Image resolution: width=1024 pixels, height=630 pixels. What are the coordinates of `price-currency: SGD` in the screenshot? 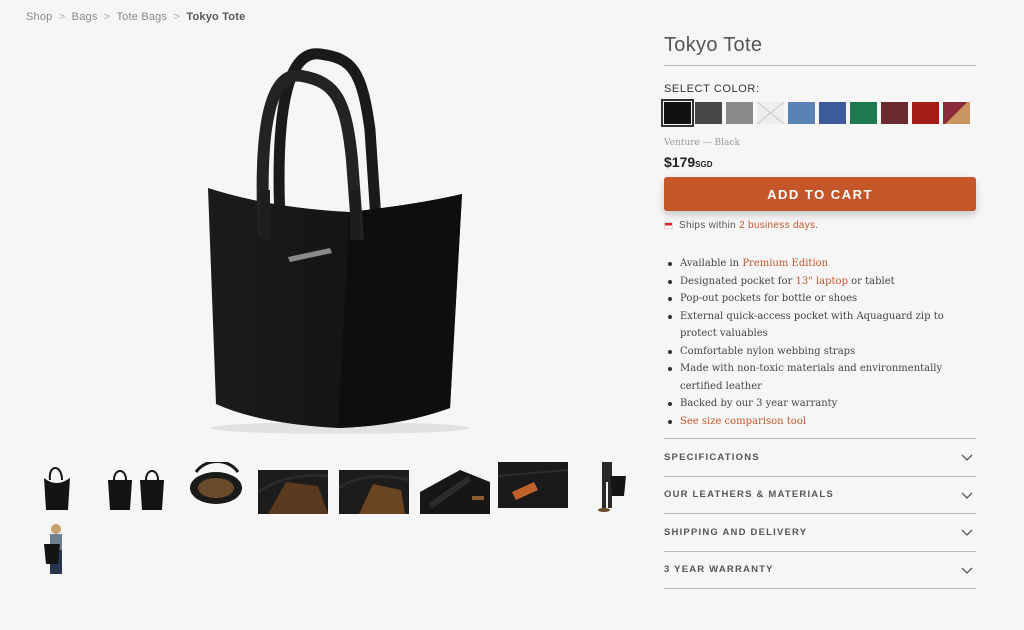 It's located at (704, 164).